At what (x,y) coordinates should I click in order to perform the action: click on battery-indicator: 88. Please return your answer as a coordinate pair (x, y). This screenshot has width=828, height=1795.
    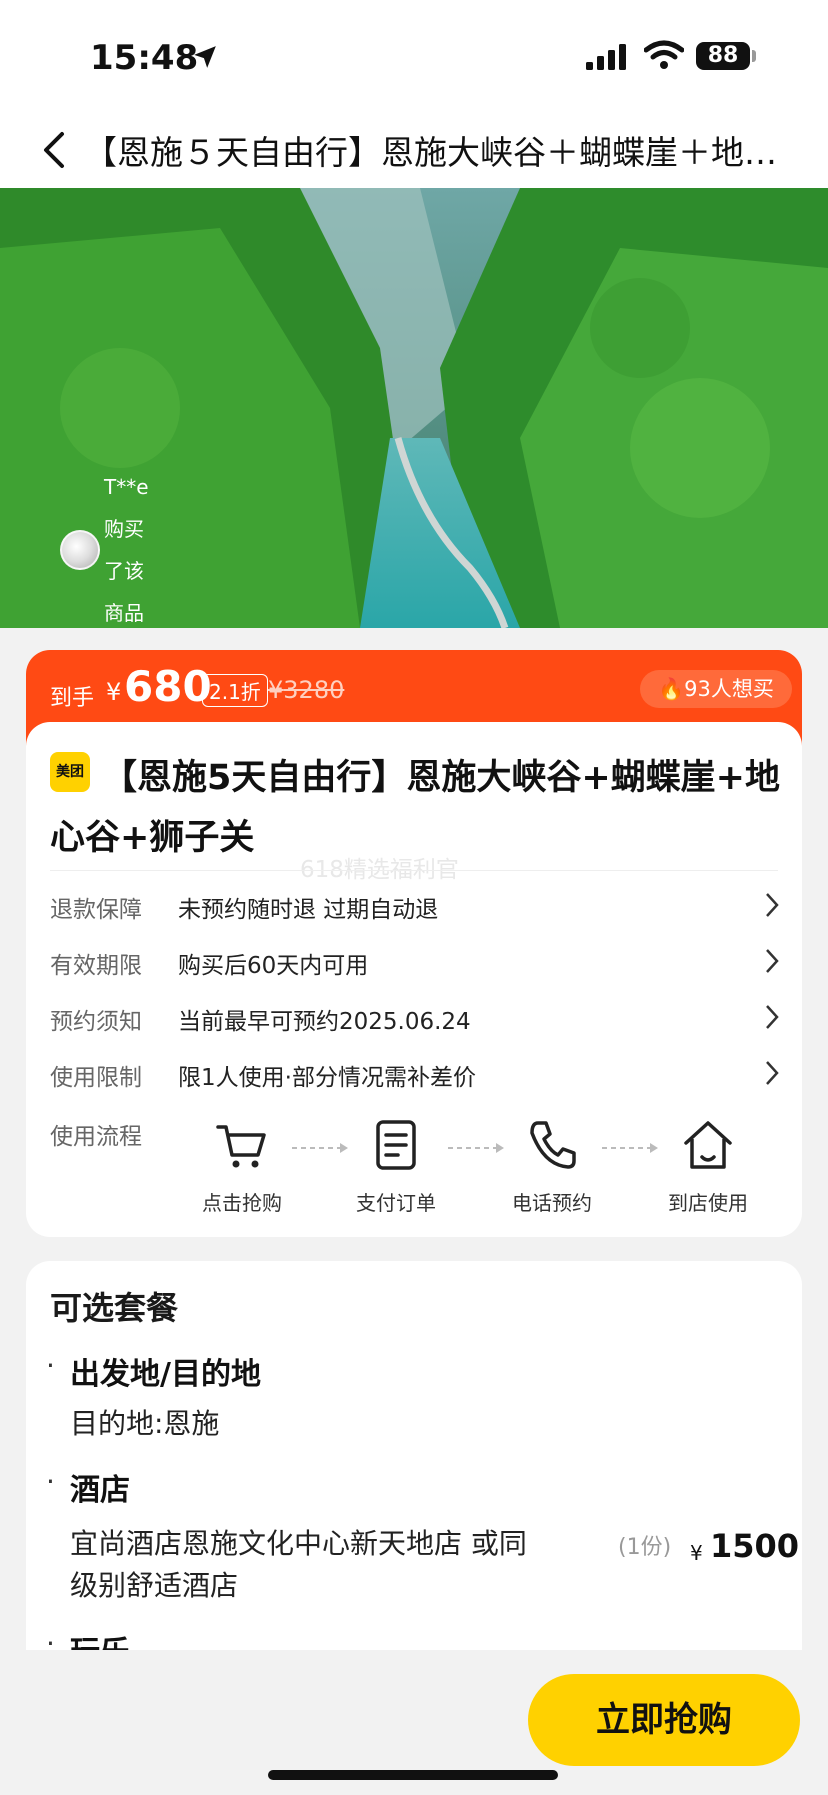
    Looking at the image, I should click on (723, 56).